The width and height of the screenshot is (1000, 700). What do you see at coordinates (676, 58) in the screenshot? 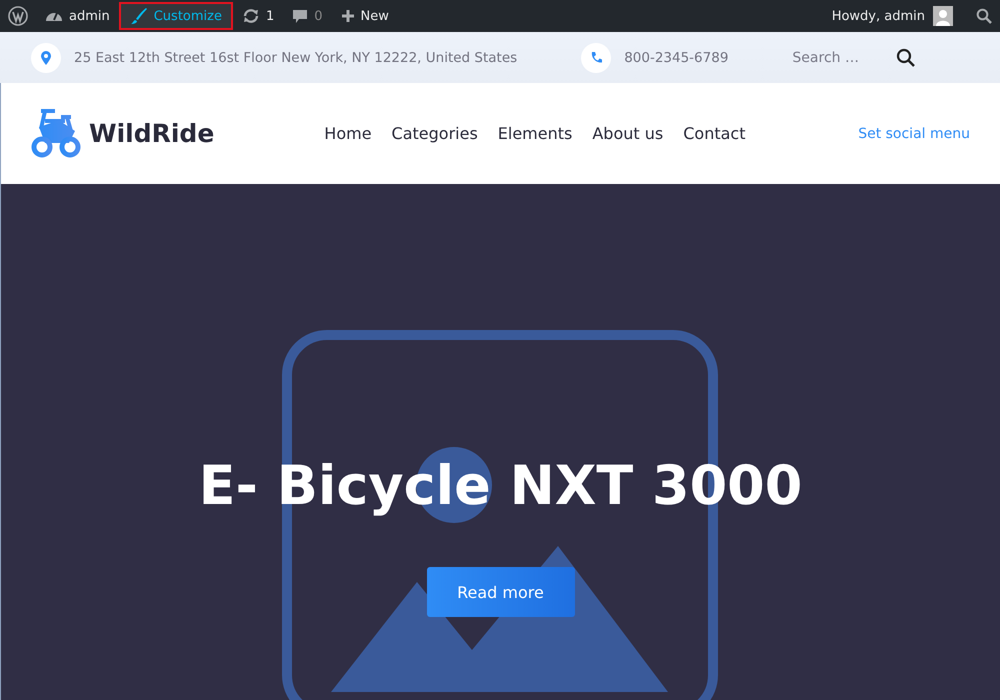
I see `phone-text: 800-2345-6789` at bounding box center [676, 58].